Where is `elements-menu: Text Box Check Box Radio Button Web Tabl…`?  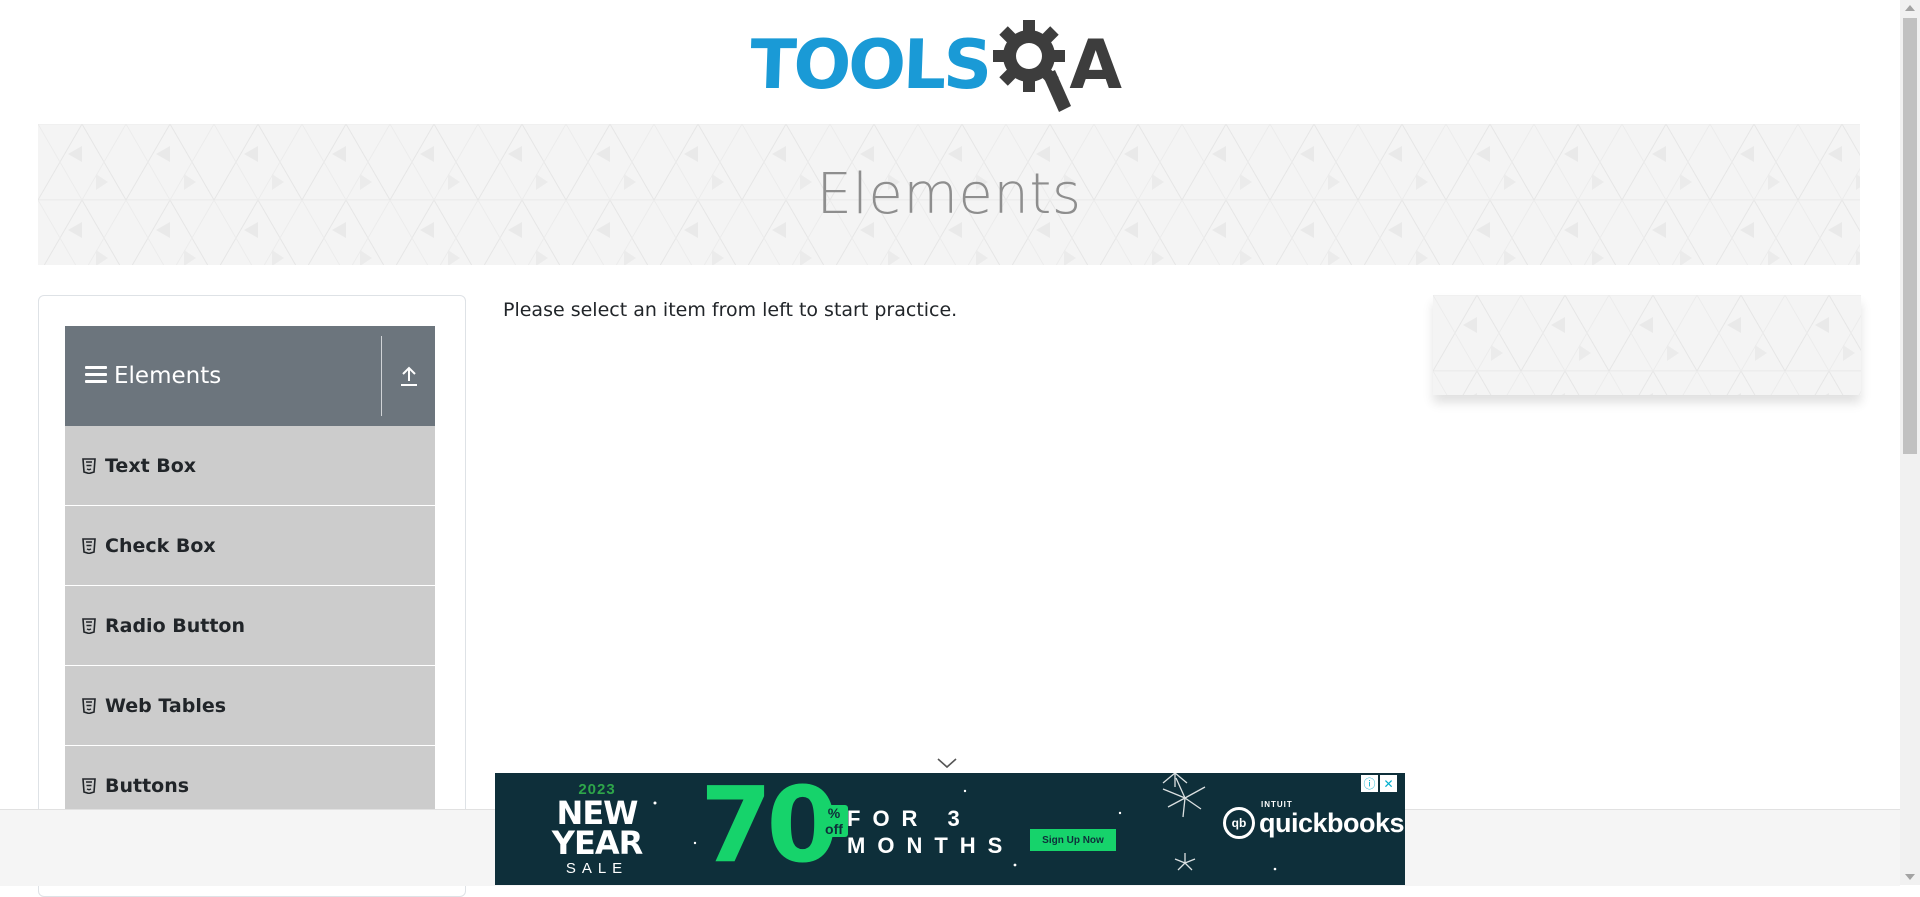 elements-menu: Text Box Check Box Radio Button Web Tabl… is located at coordinates (250, 626).